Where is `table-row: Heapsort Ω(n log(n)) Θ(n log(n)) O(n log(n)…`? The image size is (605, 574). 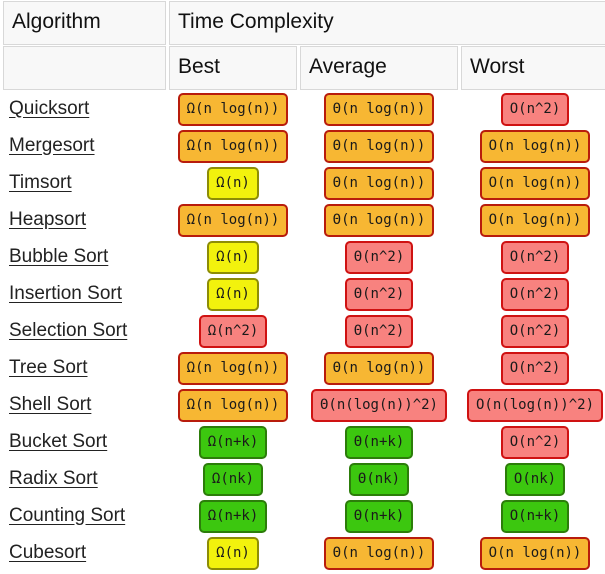
table-row: Heapsort Ω(n log(n)) Θ(n log(n)) O(n log(n)… is located at coordinates (304, 220).